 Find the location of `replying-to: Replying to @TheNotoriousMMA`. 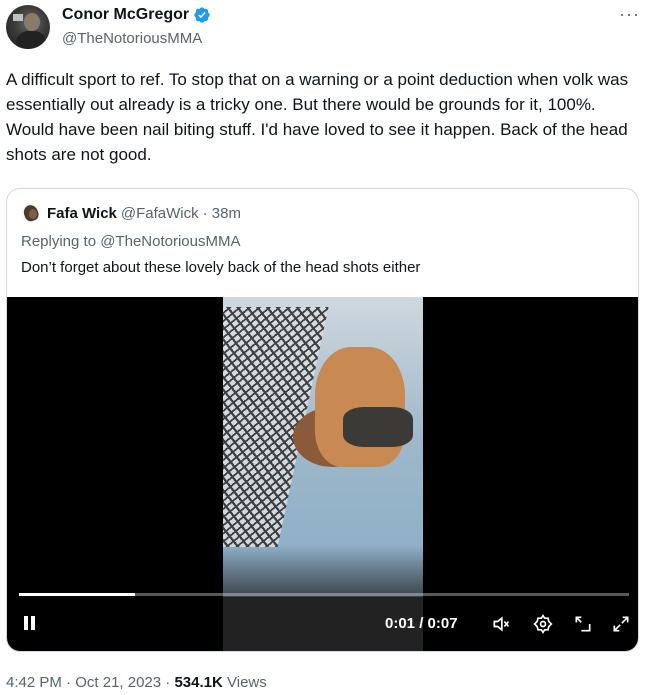

replying-to: Replying to @TheNotoriousMMA is located at coordinates (130, 241).